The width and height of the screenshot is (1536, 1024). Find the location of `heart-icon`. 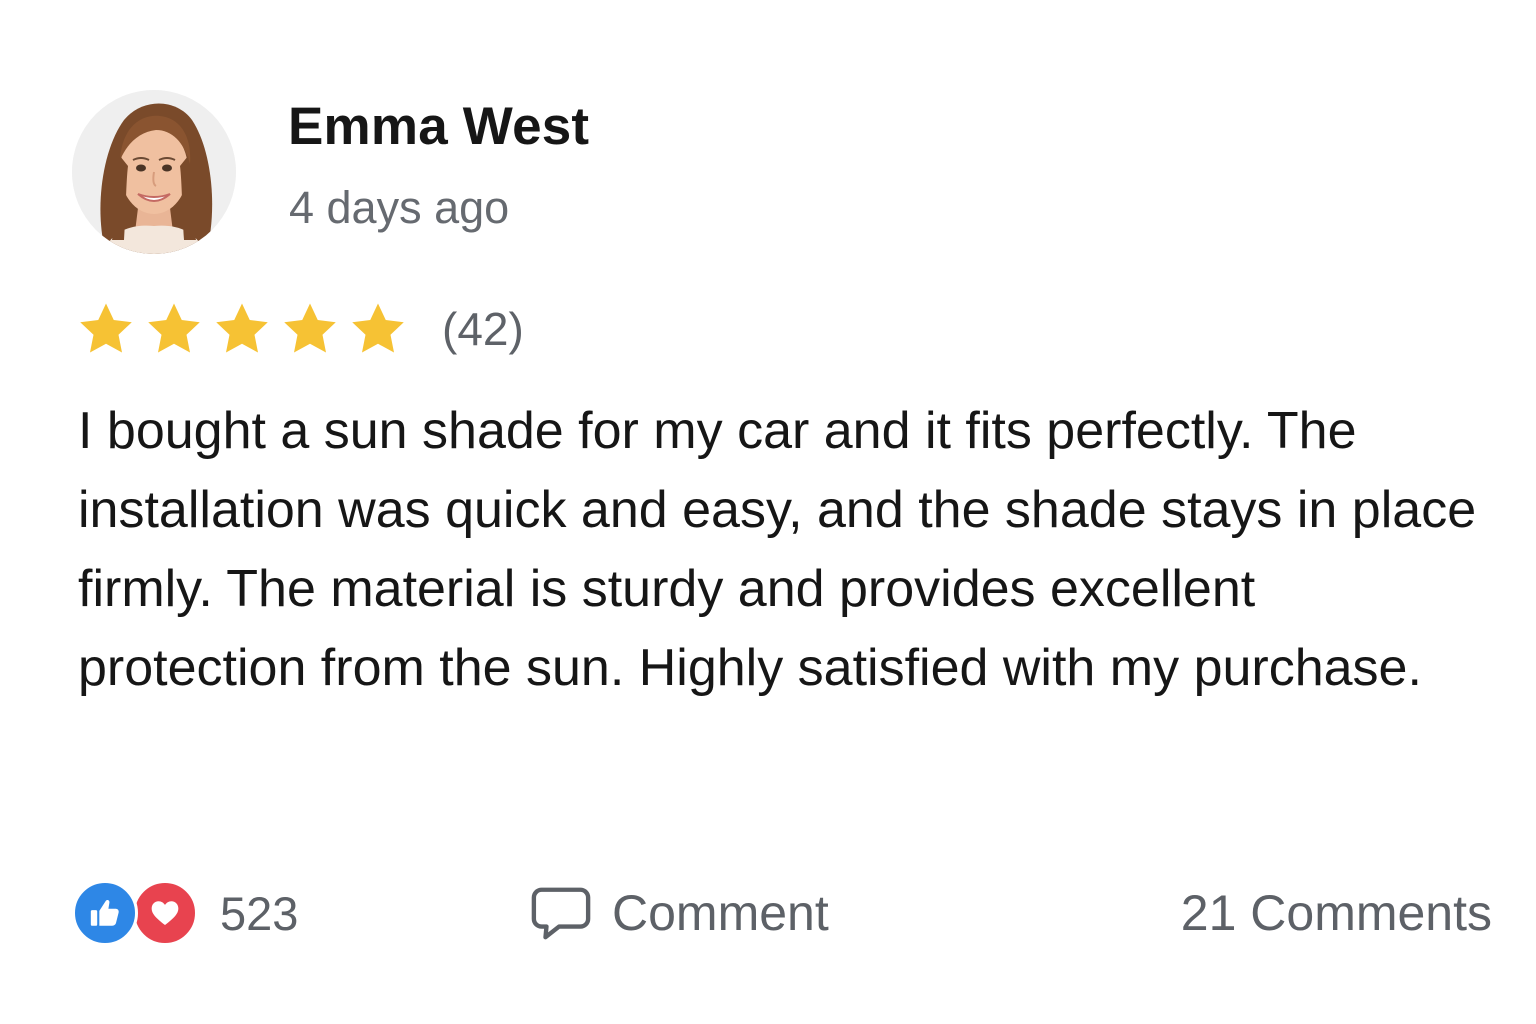

heart-icon is located at coordinates (165, 913).